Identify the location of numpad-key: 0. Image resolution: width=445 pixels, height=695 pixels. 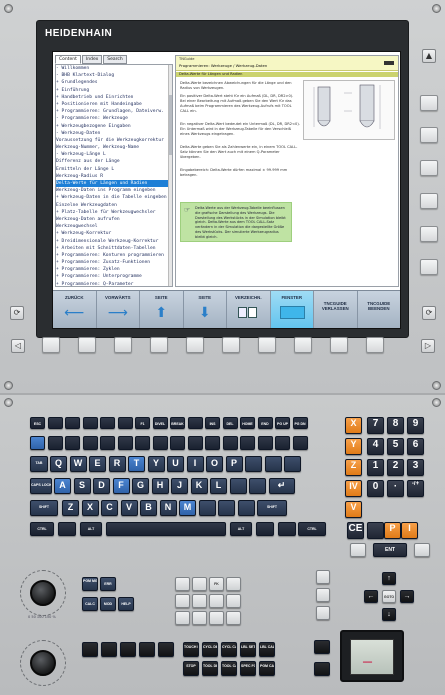
(375, 488).